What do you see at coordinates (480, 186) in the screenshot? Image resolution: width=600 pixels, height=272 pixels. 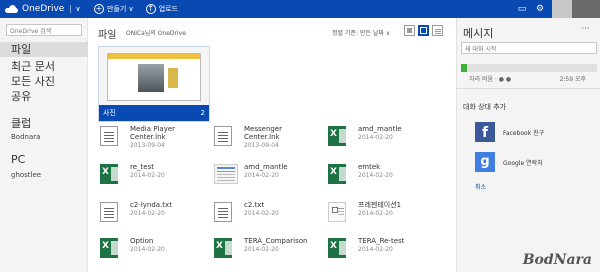 I see `cancel-link: 취소` at bounding box center [480, 186].